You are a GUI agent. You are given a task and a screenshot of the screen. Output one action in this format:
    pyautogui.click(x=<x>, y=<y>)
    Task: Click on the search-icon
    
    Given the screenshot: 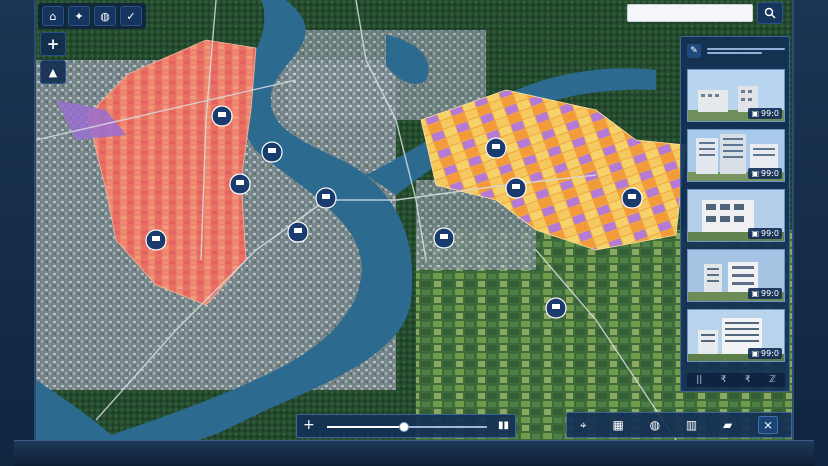 What is the action you would take?
    pyautogui.click(x=770, y=13)
    